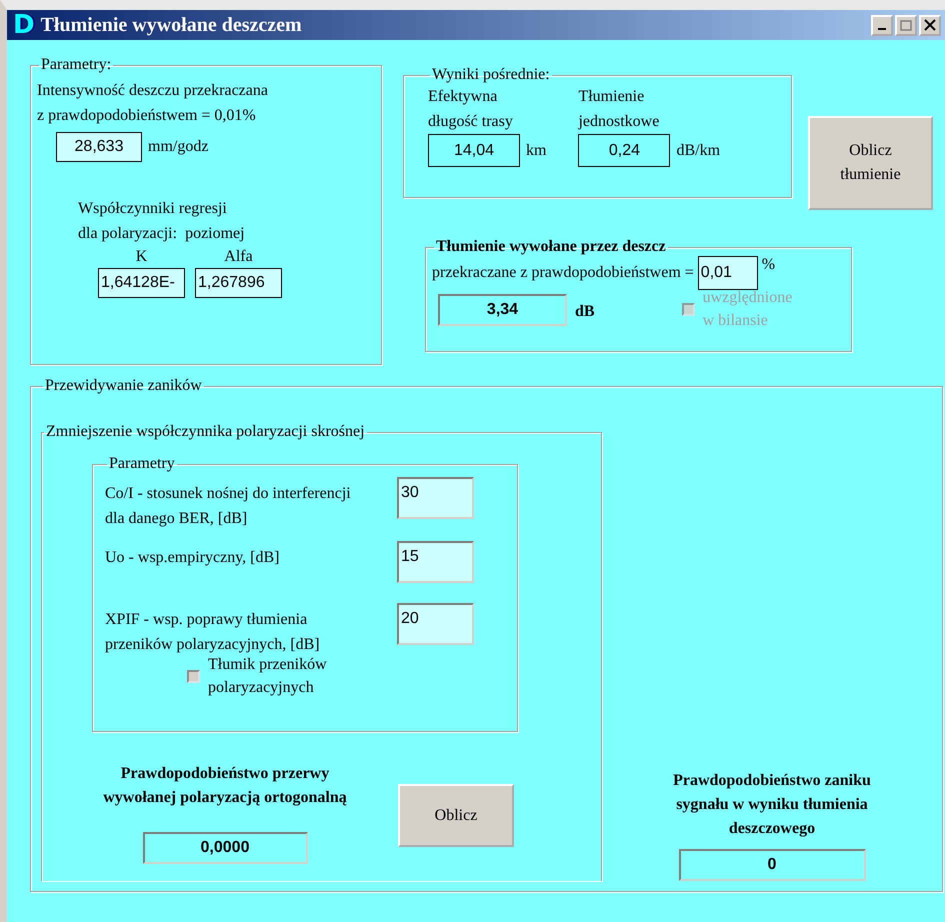 The width and height of the screenshot is (945, 922). Describe the element at coordinates (585, 312) in the screenshot. I see `unit-label: dB` at that location.